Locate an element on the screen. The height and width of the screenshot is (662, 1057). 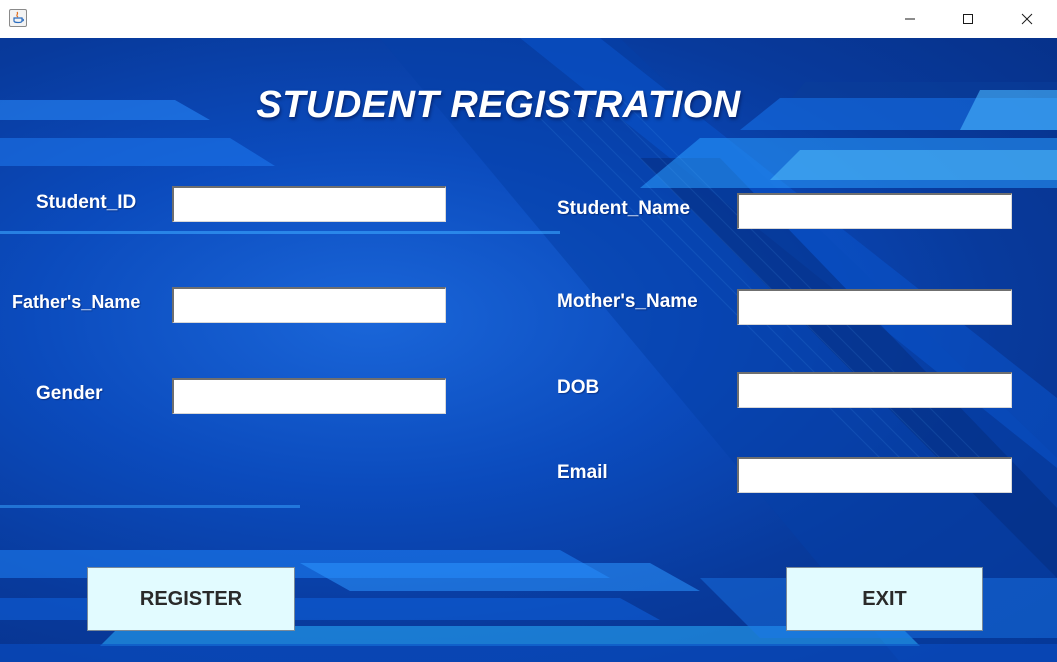
minimize-icon is located at coordinates (910, 19).